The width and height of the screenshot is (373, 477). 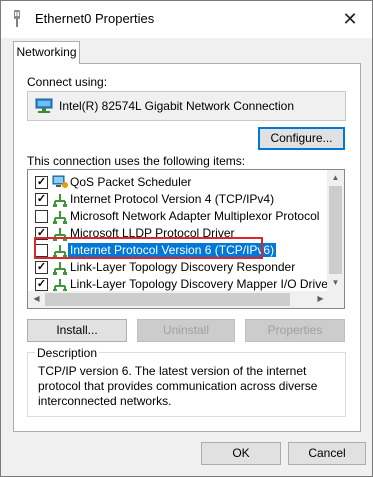 I want to click on qos-scheduler-icon, so click(x=60, y=181).